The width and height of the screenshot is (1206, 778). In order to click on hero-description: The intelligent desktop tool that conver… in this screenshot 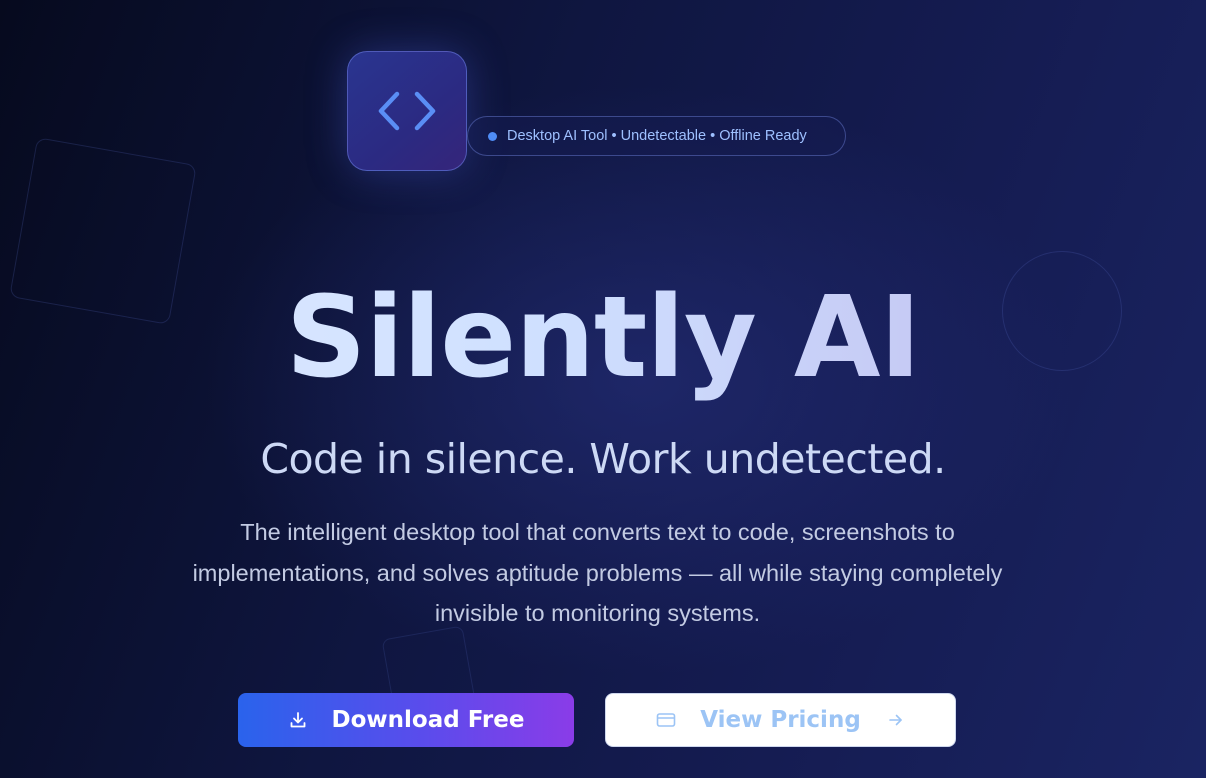, I will do `click(597, 572)`.